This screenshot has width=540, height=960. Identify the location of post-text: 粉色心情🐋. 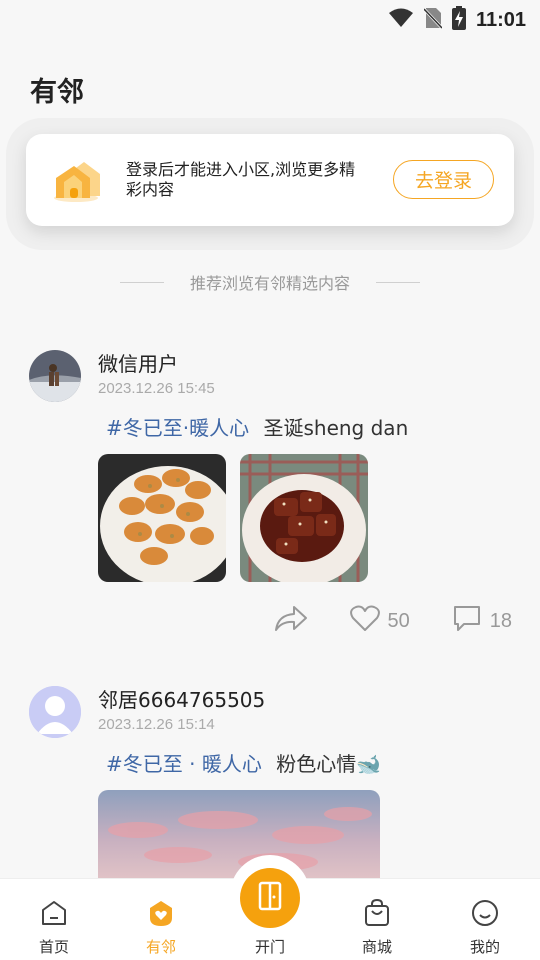
(329, 764).